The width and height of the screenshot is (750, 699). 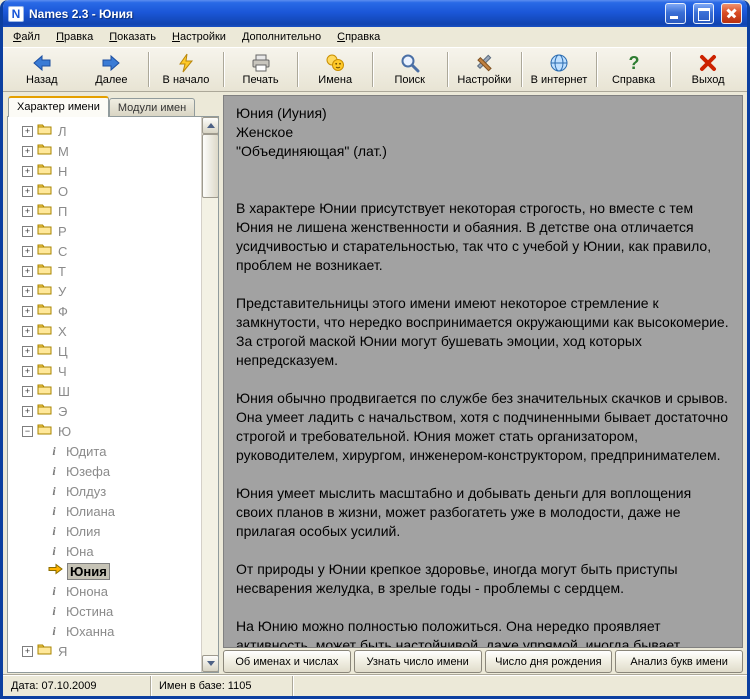 I want to click on tree-name-row: Юнона, so click(x=105, y=591).